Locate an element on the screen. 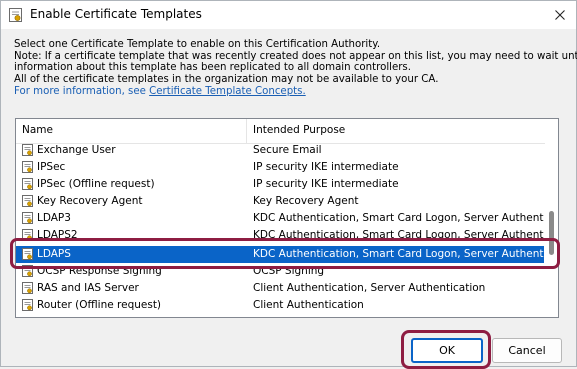 The image size is (577, 369). table-row: Exchange User Secure Email is located at coordinates (280, 151).